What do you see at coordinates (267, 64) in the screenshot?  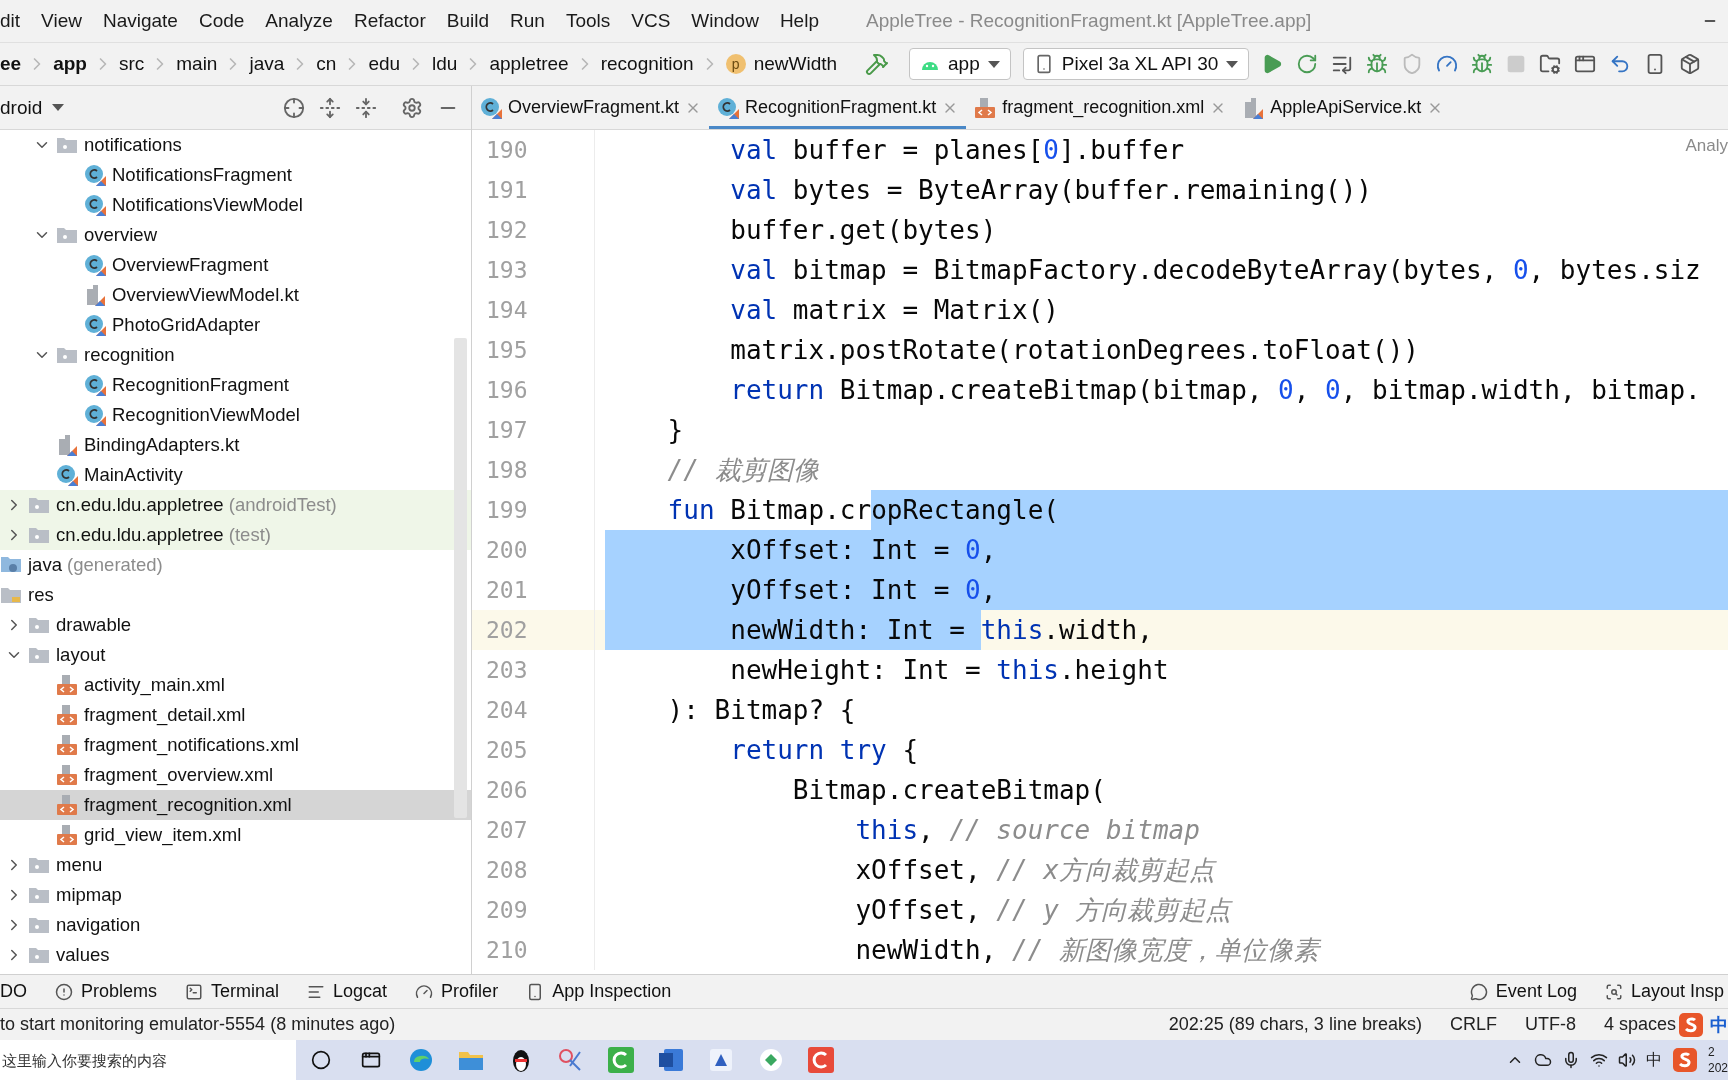 I see `breadcrumb-item: java` at bounding box center [267, 64].